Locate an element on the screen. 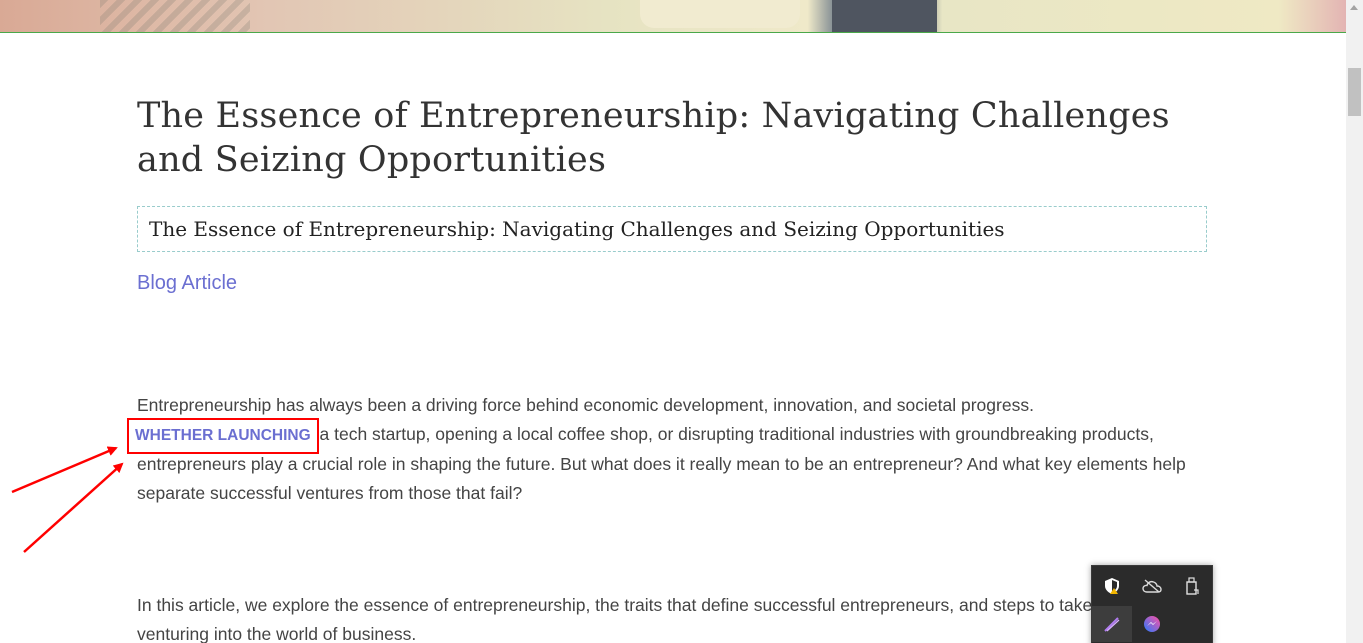 The width and height of the screenshot is (1363, 643). hero-image is located at coordinates (673, 16).